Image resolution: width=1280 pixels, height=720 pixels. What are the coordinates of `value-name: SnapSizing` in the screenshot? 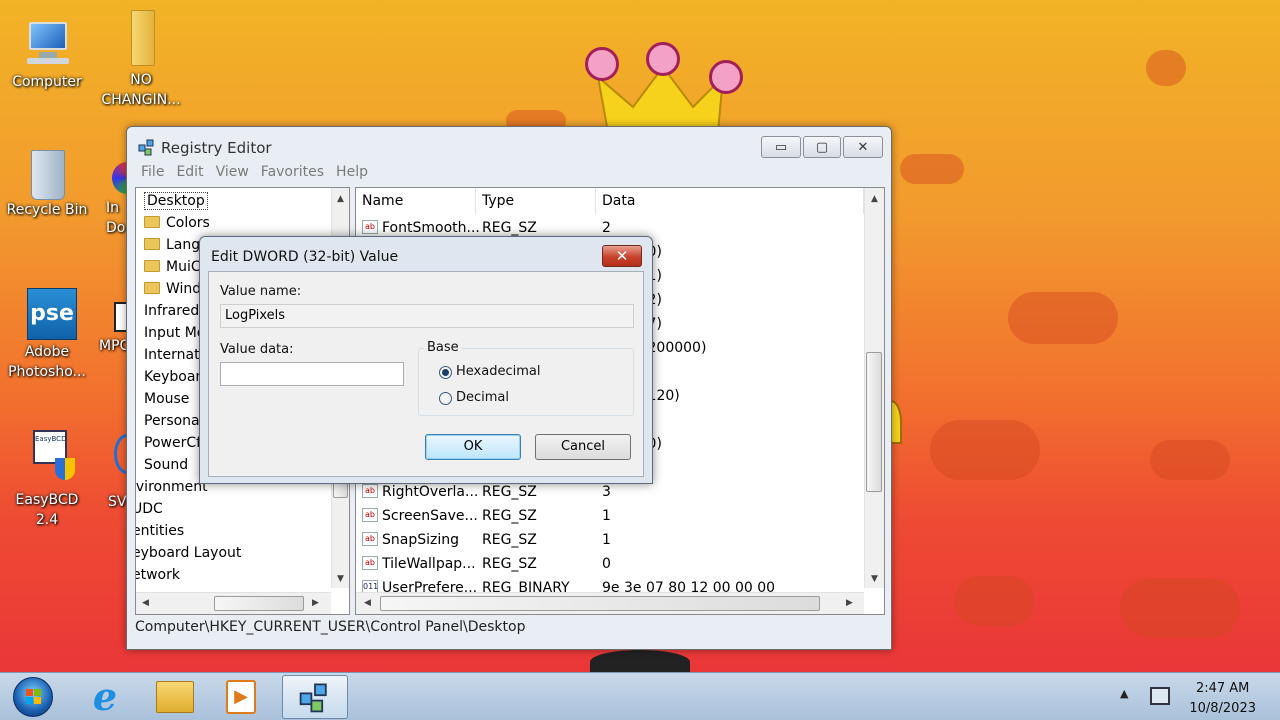 It's located at (420, 540).